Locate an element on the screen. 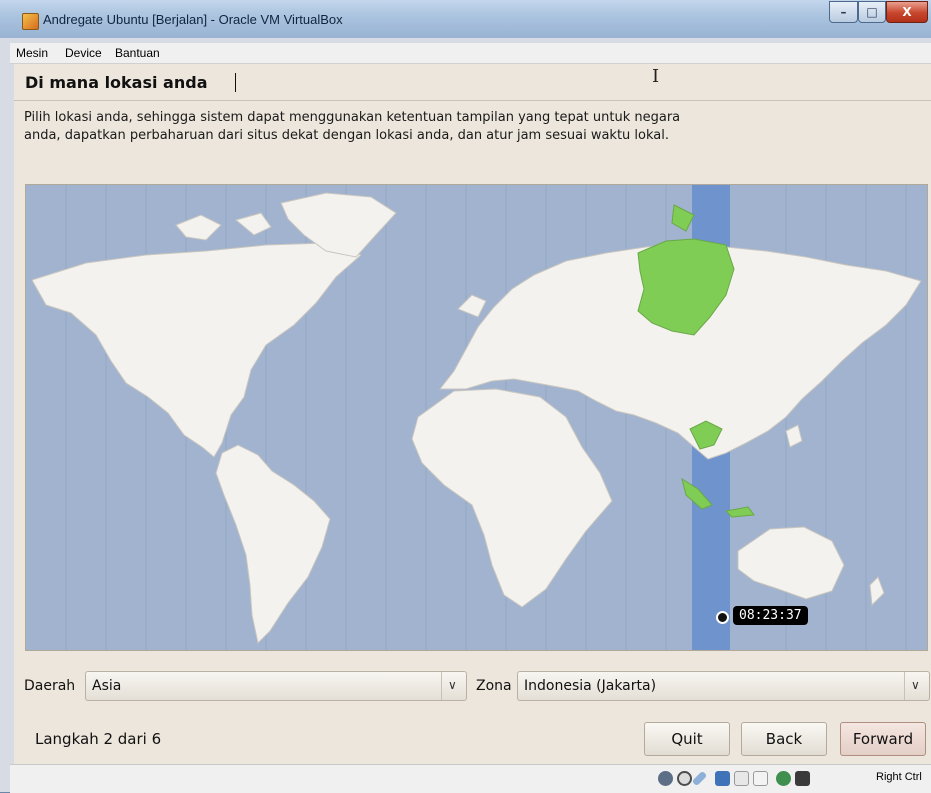 The height and width of the screenshot is (793, 931). quit-button-label: Quit is located at coordinates (687, 739).